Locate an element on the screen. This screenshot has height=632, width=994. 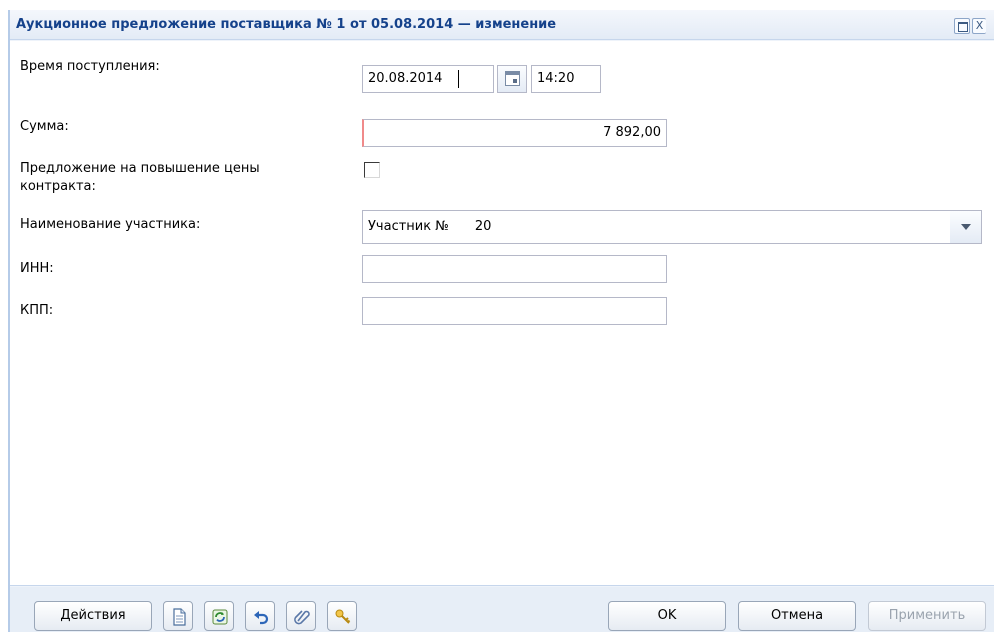
receipt-date-field: 20.08.2014 is located at coordinates (428, 79).